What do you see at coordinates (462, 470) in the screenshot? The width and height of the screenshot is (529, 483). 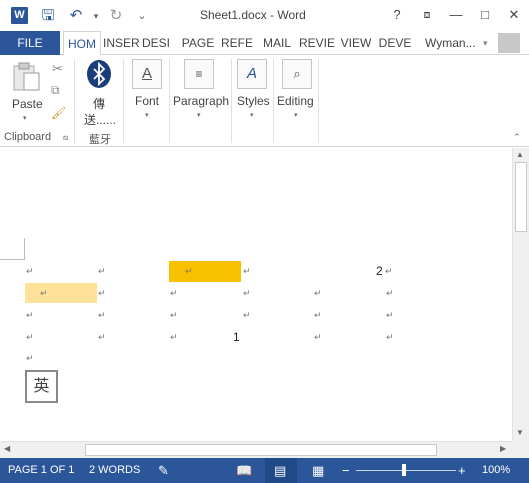 I see `zoom-in-icon: +` at bounding box center [462, 470].